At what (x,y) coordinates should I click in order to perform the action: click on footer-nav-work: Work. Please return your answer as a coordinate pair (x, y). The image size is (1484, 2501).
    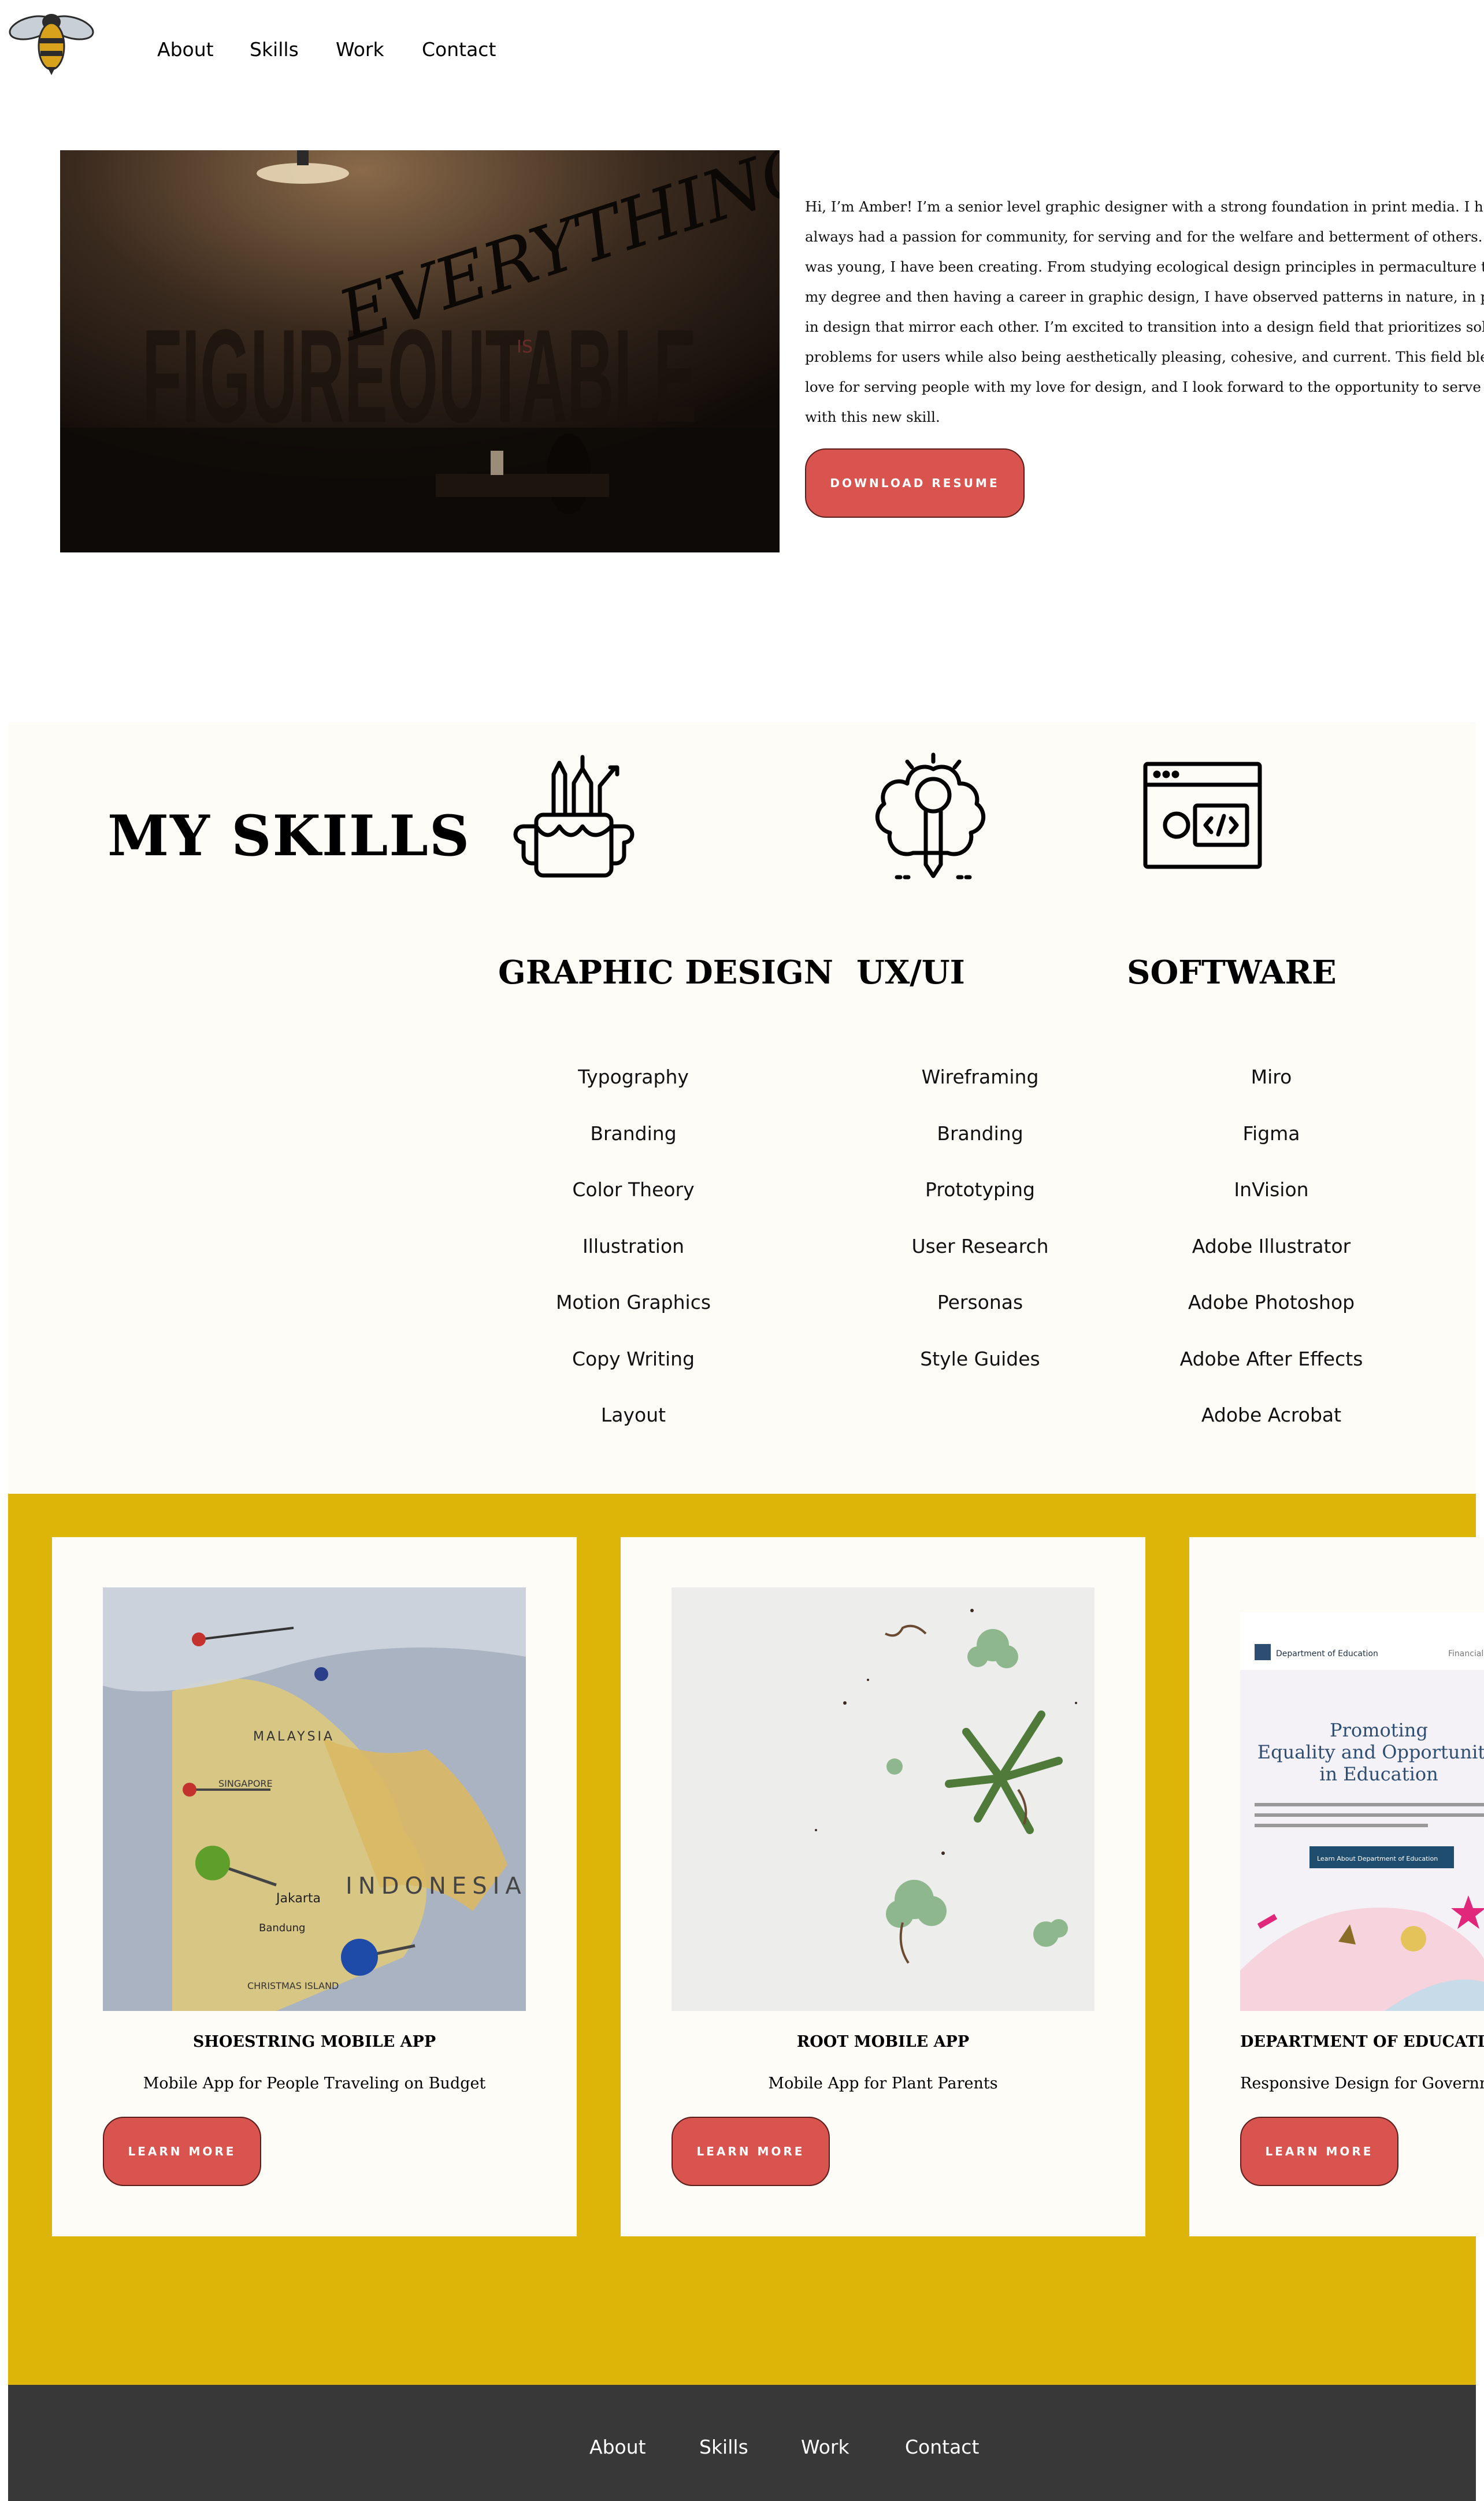
    Looking at the image, I should click on (825, 2447).